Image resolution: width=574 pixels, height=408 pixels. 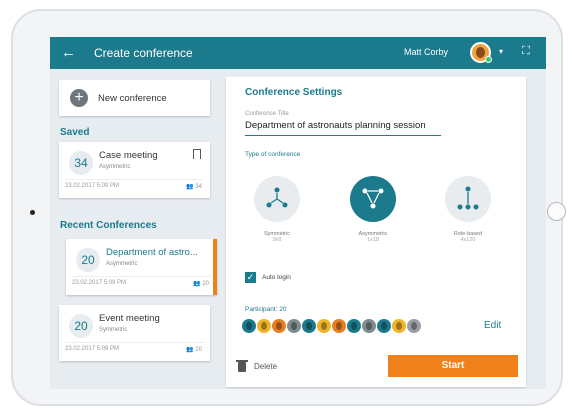 What do you see at coordinates (197, 154) in the screenshot?
I see `bookmark-icon` at bounding box center [197, 154].